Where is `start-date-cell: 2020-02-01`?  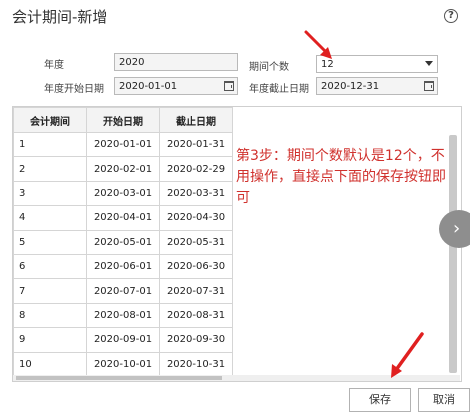 start-date-cell: 2020-02-01 is located at coordinates (123, 169).